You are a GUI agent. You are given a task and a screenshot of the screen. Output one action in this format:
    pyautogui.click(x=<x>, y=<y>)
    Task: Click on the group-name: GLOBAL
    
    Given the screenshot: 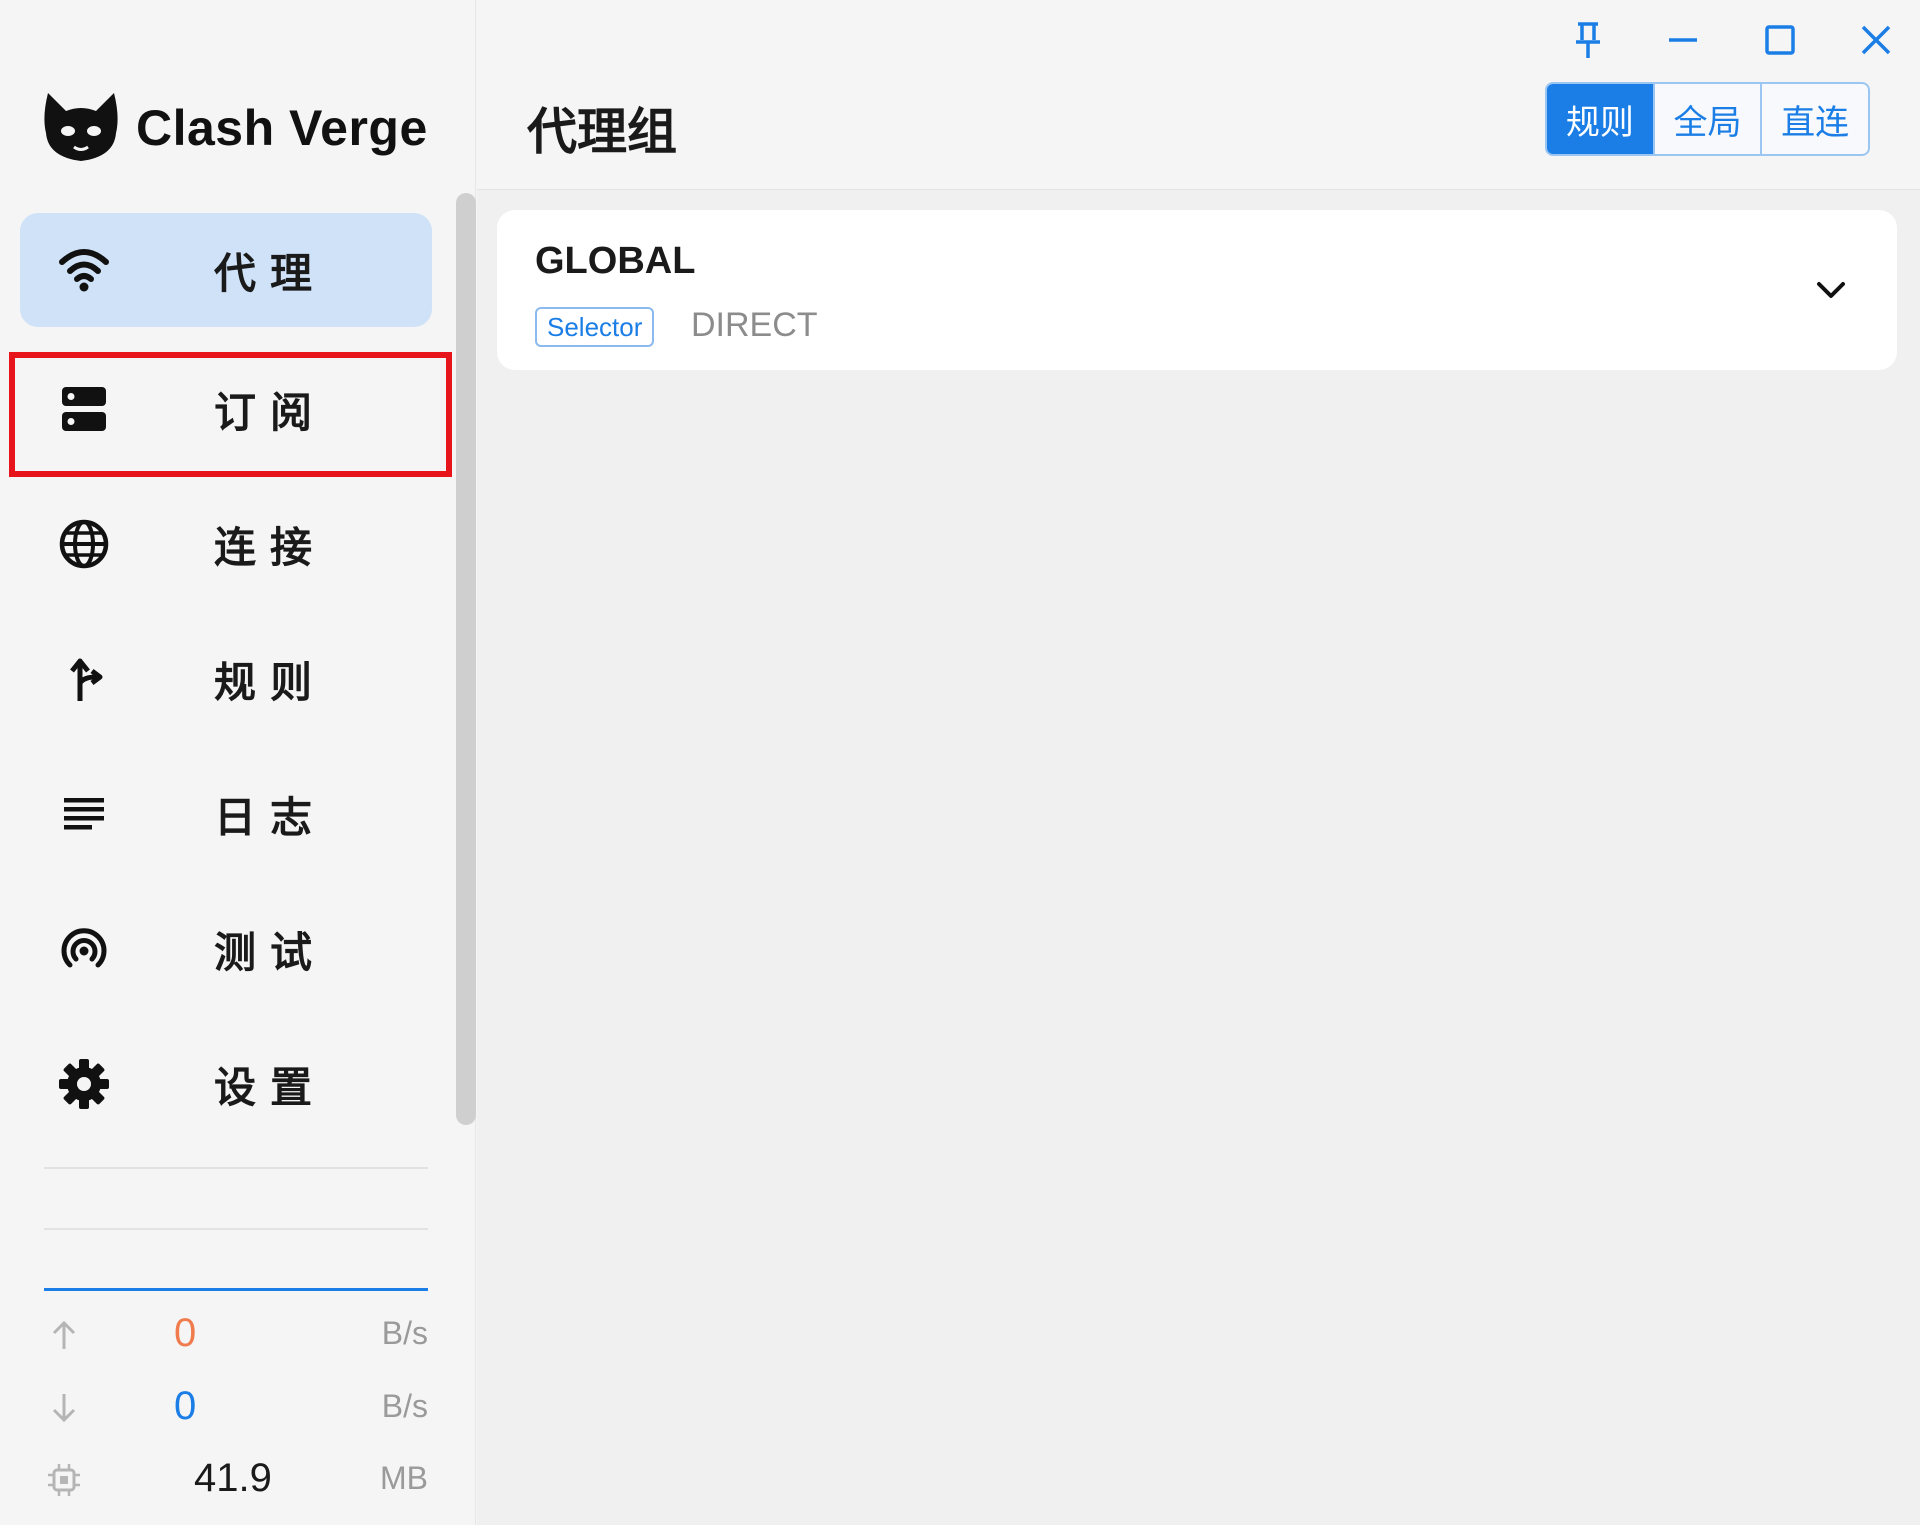 What is the action you would take?
    pyautogui.click(x=615, y=261)
    